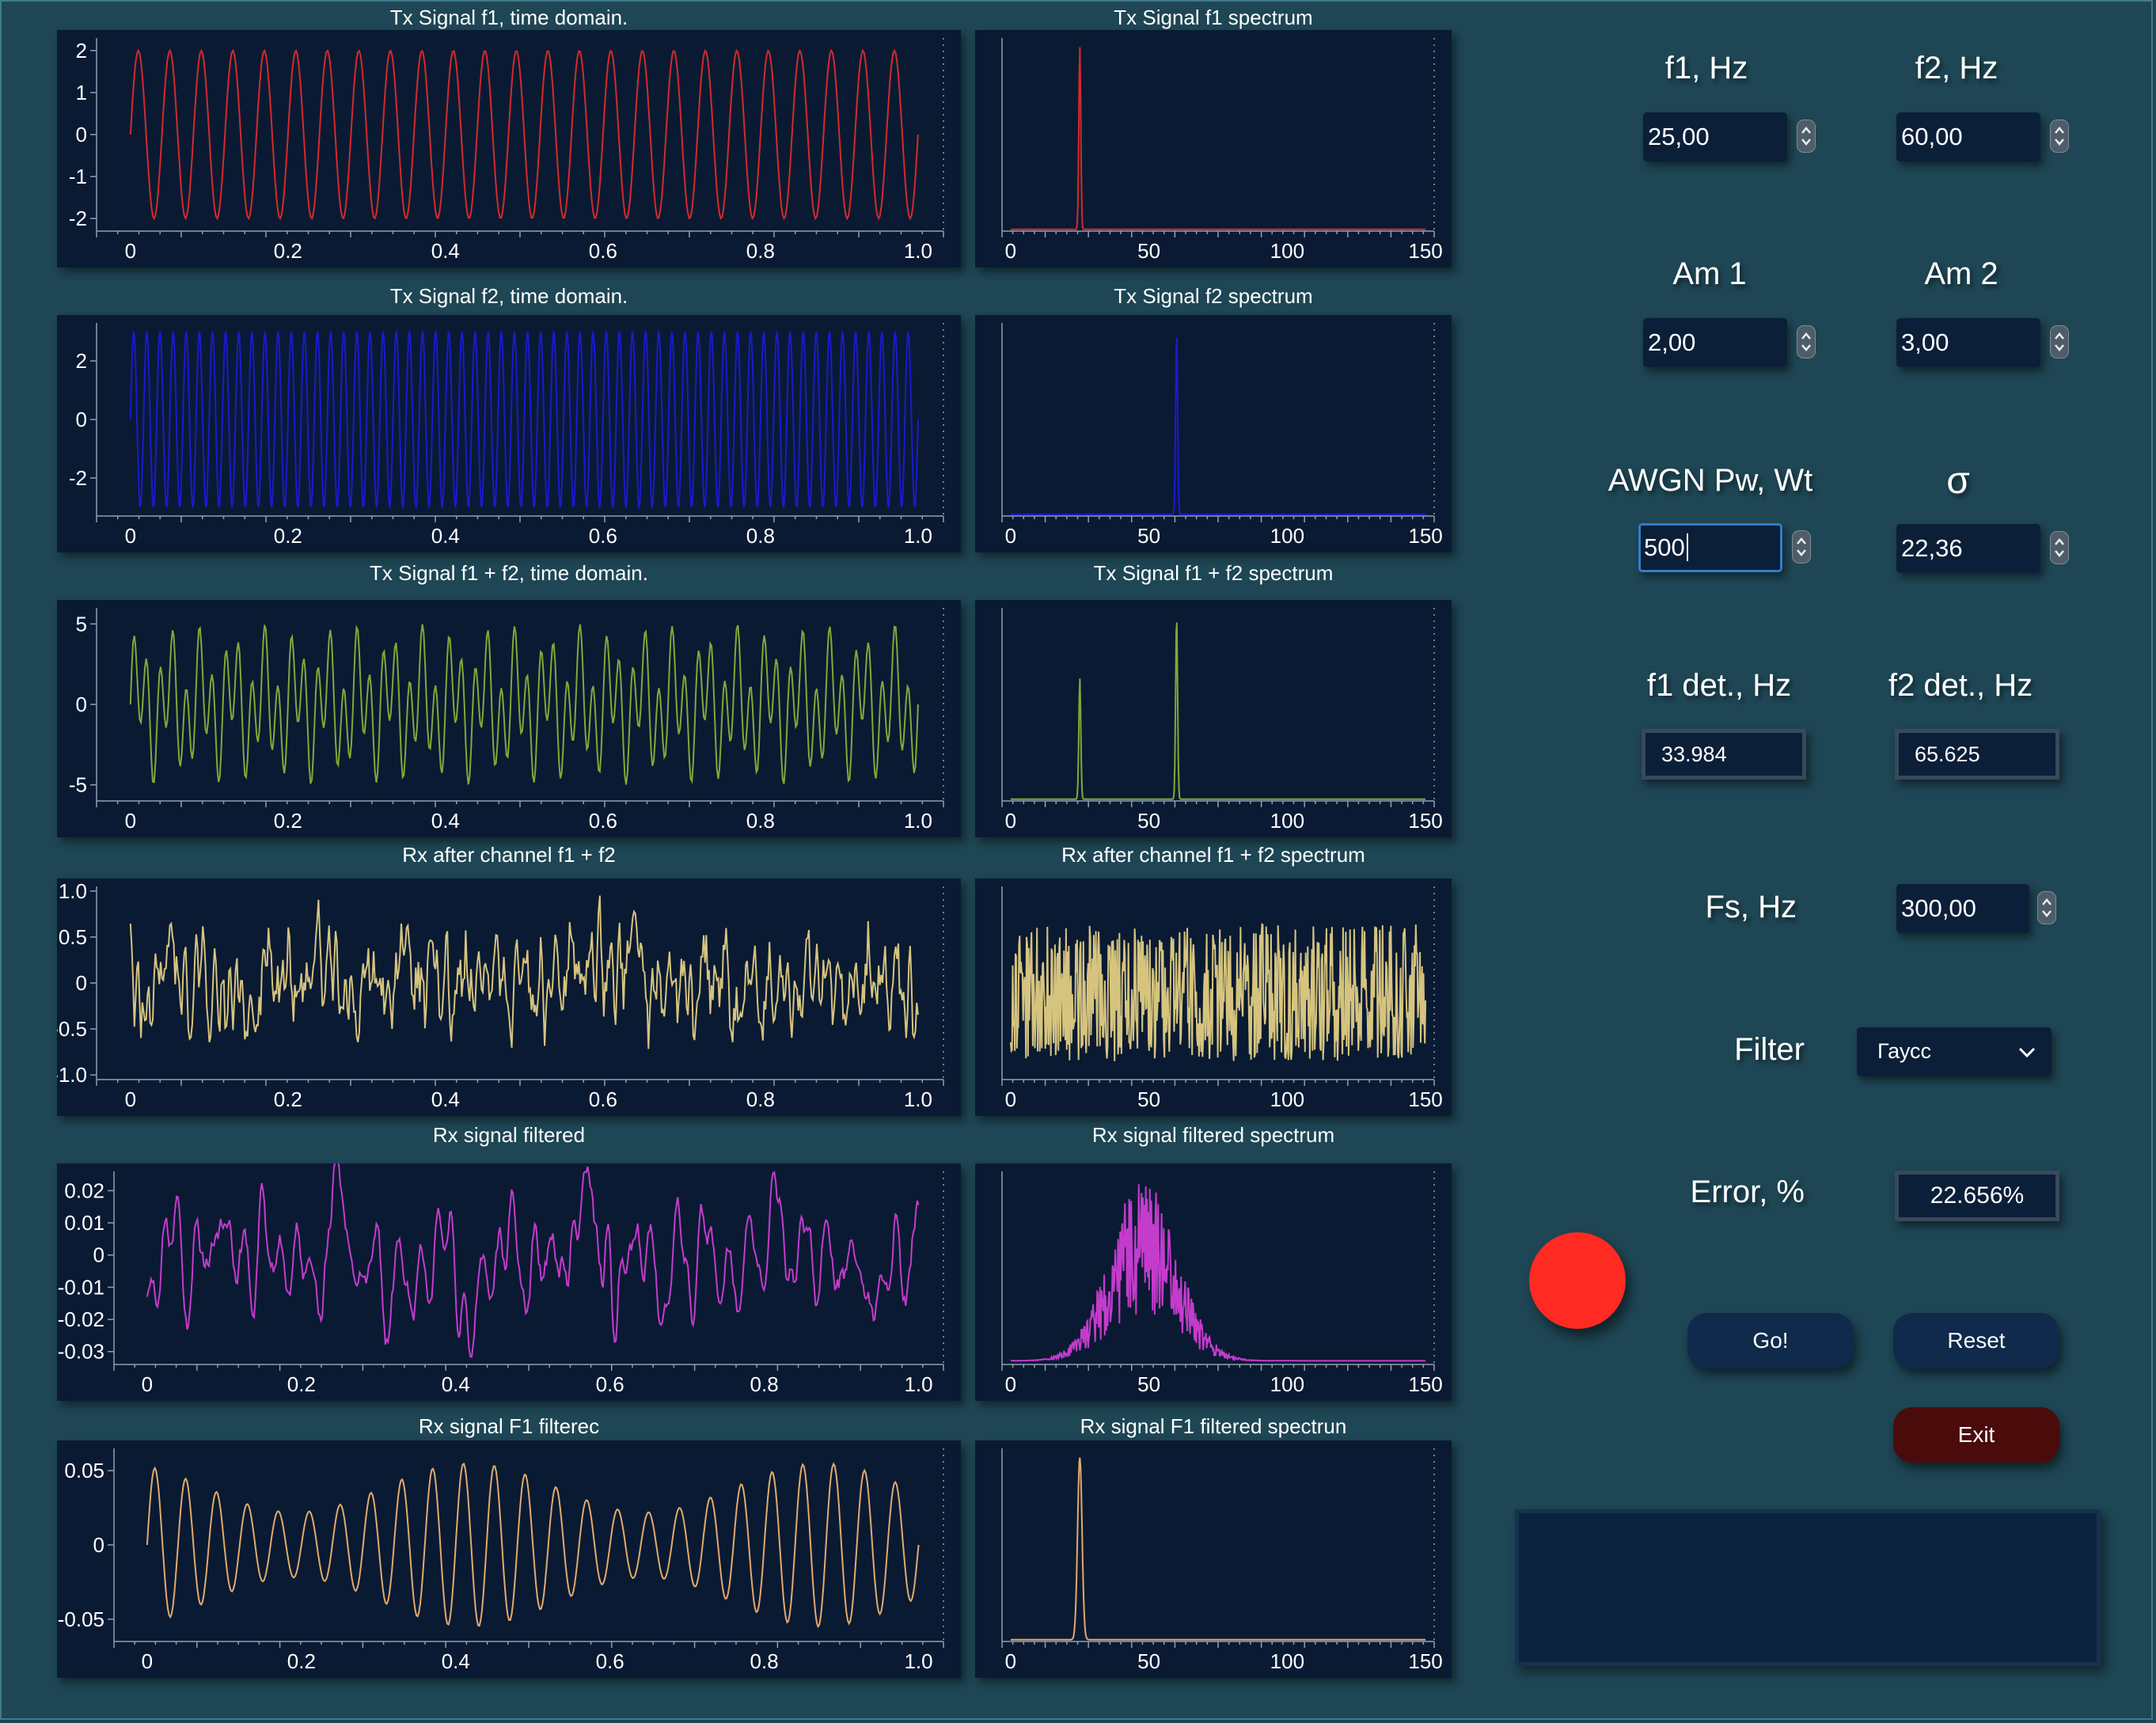  I want to click on f1-spinbox: 25,00, so click(1729, 137).